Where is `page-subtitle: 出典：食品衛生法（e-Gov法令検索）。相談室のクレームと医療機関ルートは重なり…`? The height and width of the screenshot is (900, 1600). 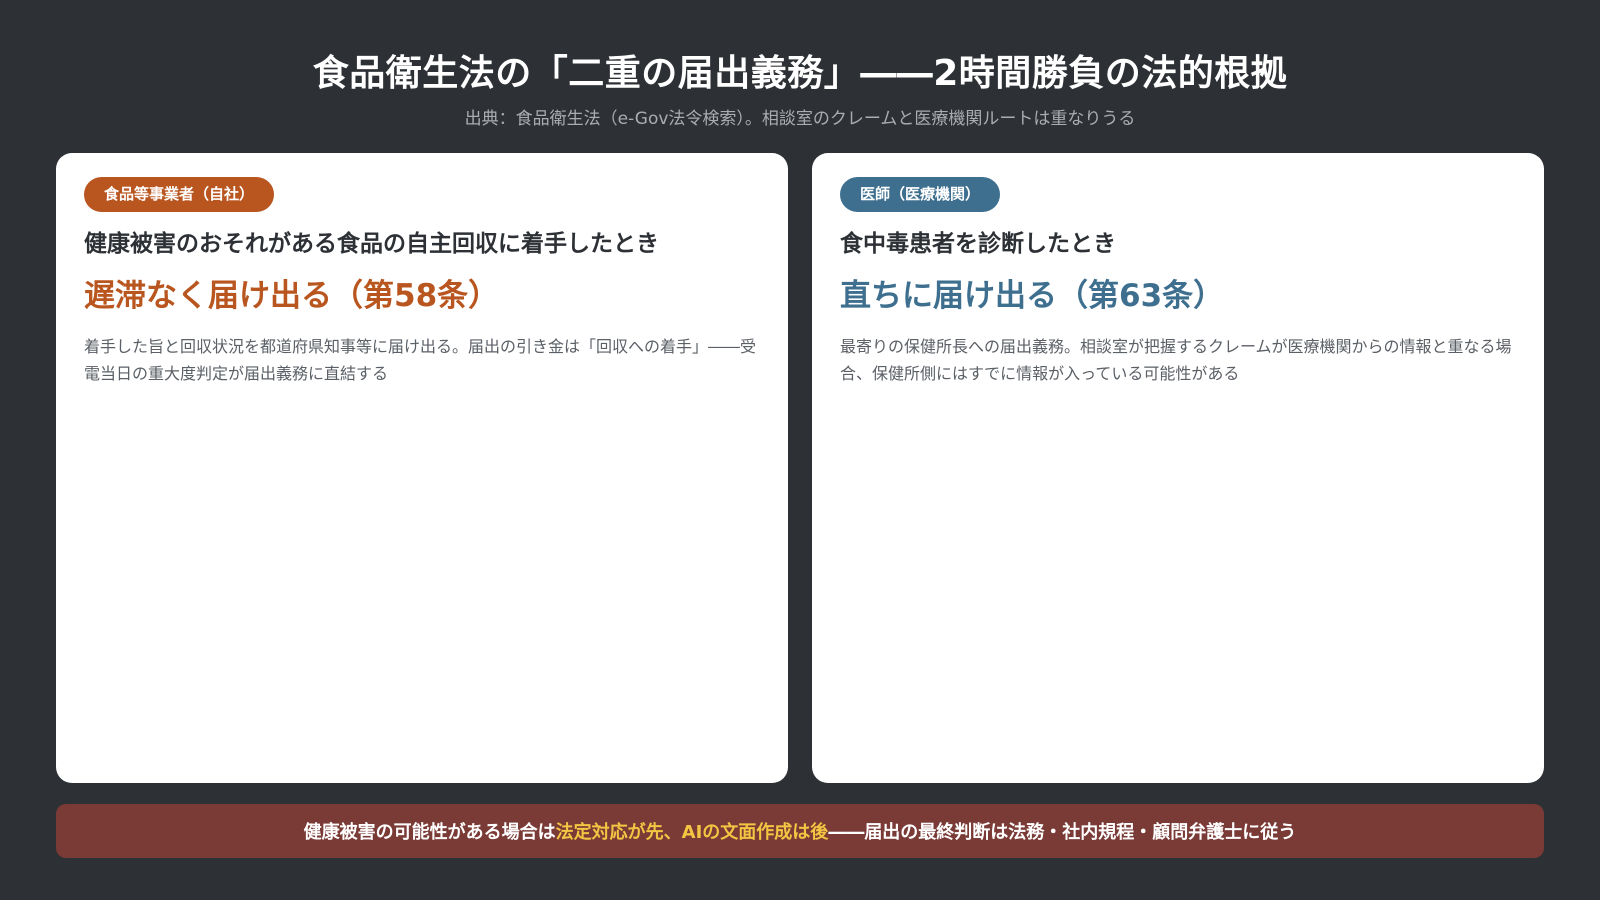 page-subtitle: 出典：食品衛生法（e-Gov法令検索）。相談室のクレームと医療機関ルートは重なり… is located at coordinates (800, 119).